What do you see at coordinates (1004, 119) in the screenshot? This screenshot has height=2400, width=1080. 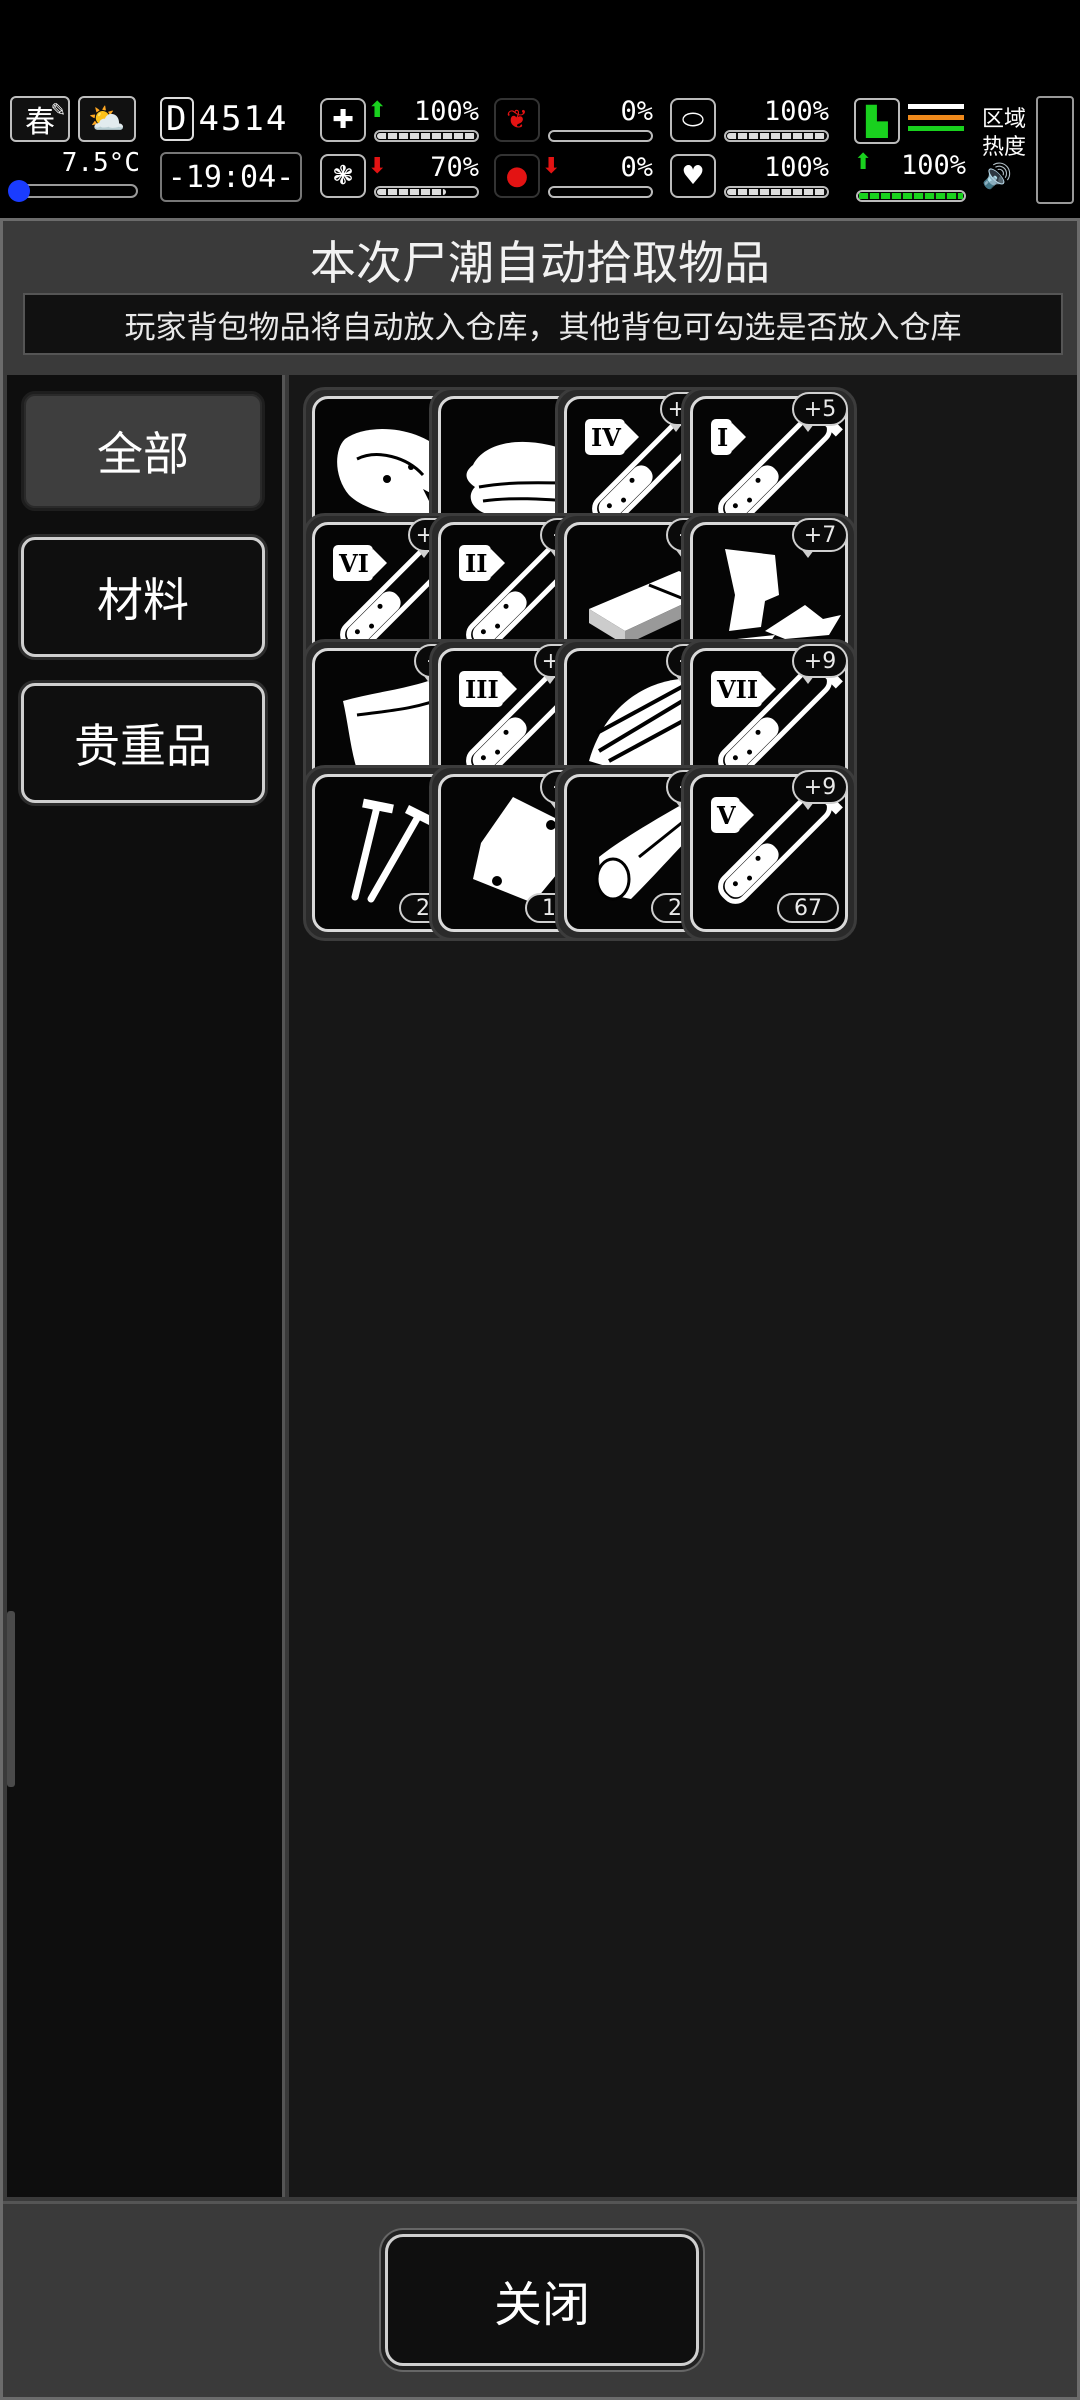 I see `area-heat-label-1: 区域` at bounding box center [1004, 119].